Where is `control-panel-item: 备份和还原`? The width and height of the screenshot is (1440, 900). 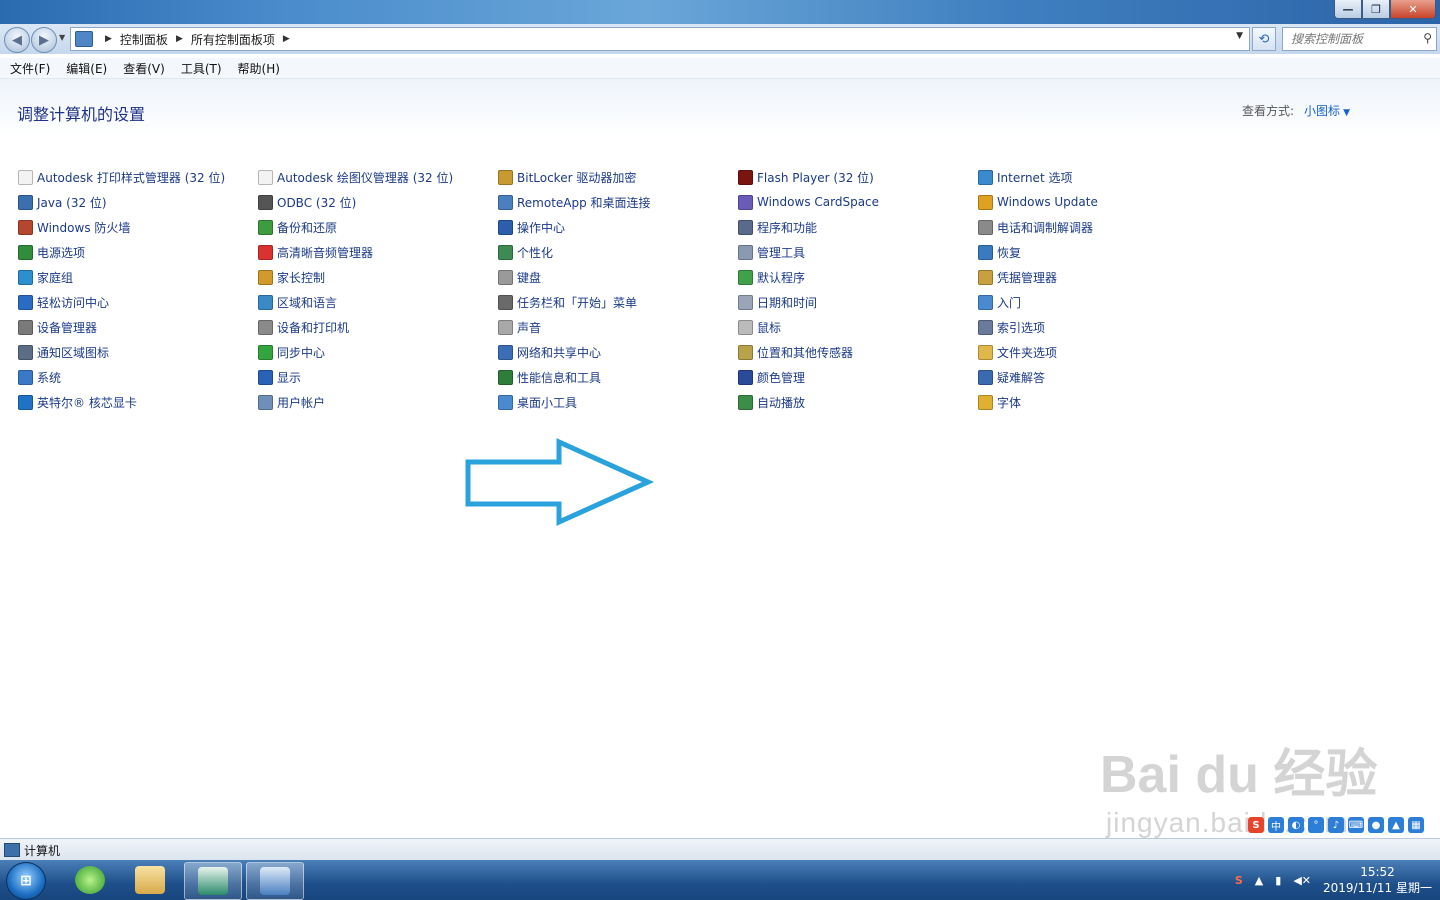
control-panel-item: 备份和还原 is located at coordinates (297, 227).